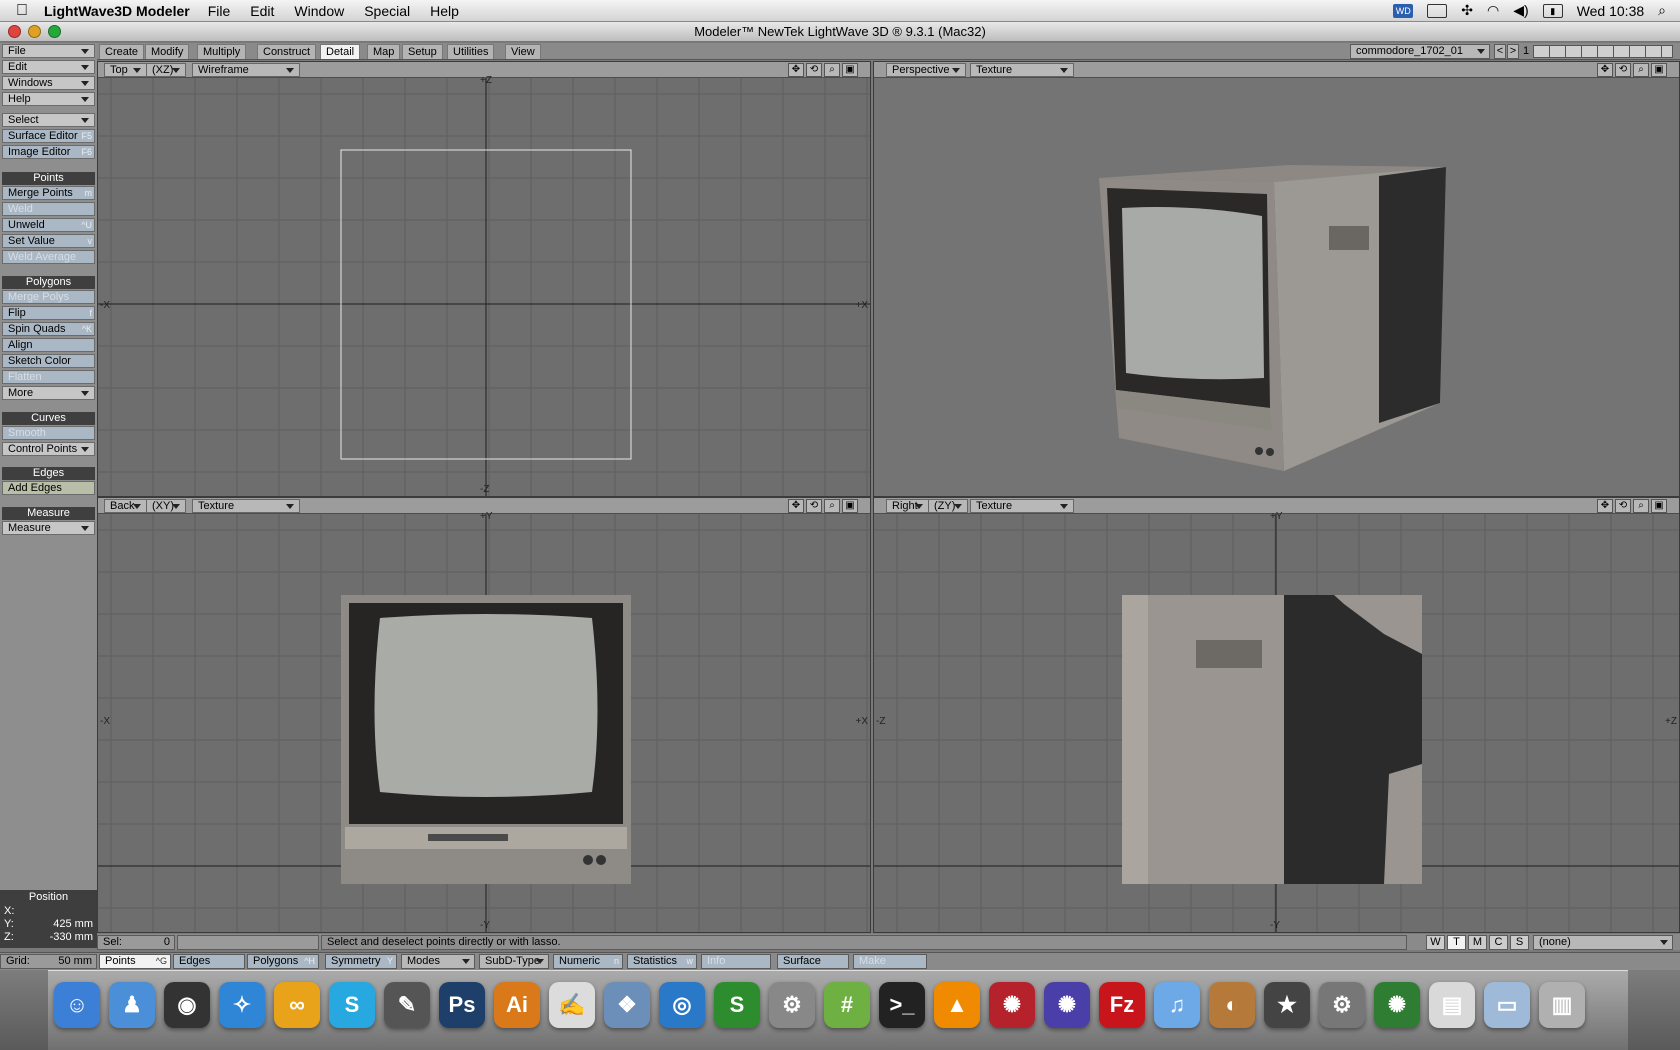 This screenshot has height=1050, width=1680. What do you see at coordinates (222, 51) in the screenshot?
I see `tab-multiply: Multiply` at bounding box center [222, 51].